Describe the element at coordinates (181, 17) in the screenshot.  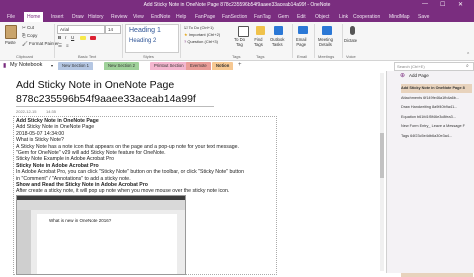
I see `tab-help: Help` at that location.